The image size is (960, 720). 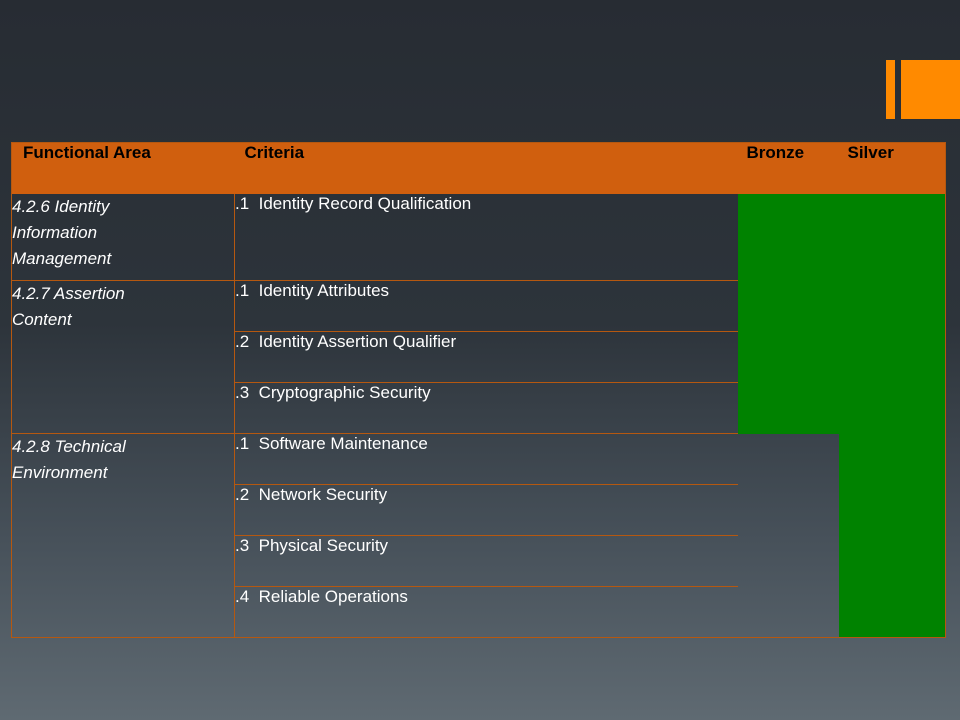 I want to click on header-row: Functional Area Criteria Bronze Silver, so click(x=478, y=168).